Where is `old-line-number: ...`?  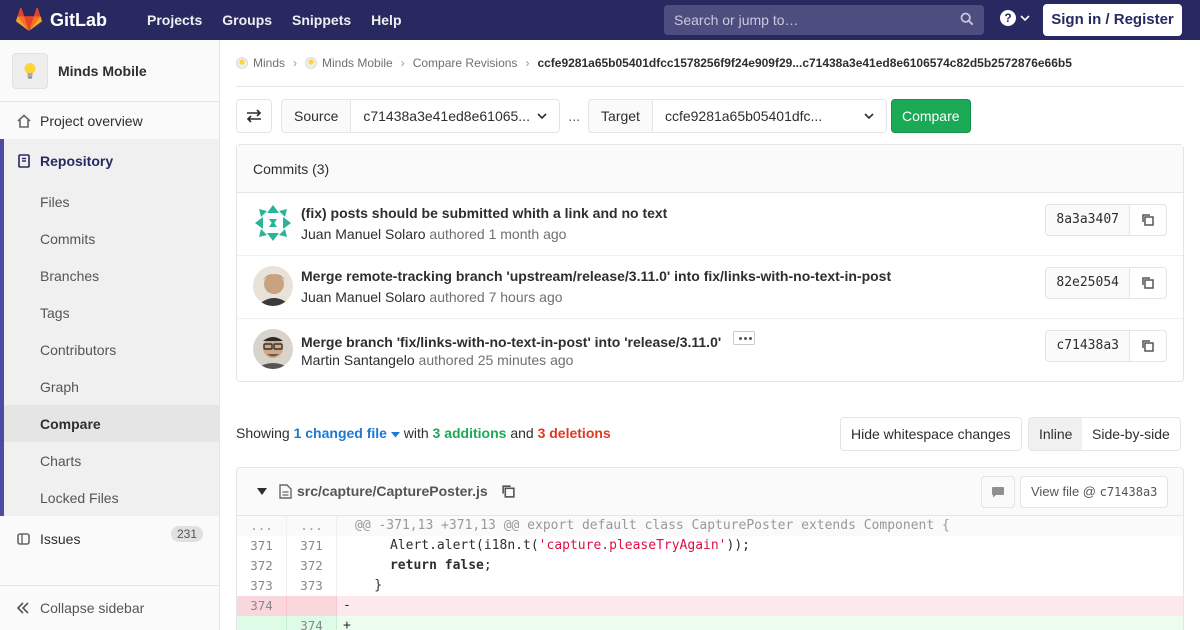 old-line-number: ... is located at coordinates (262, 526).